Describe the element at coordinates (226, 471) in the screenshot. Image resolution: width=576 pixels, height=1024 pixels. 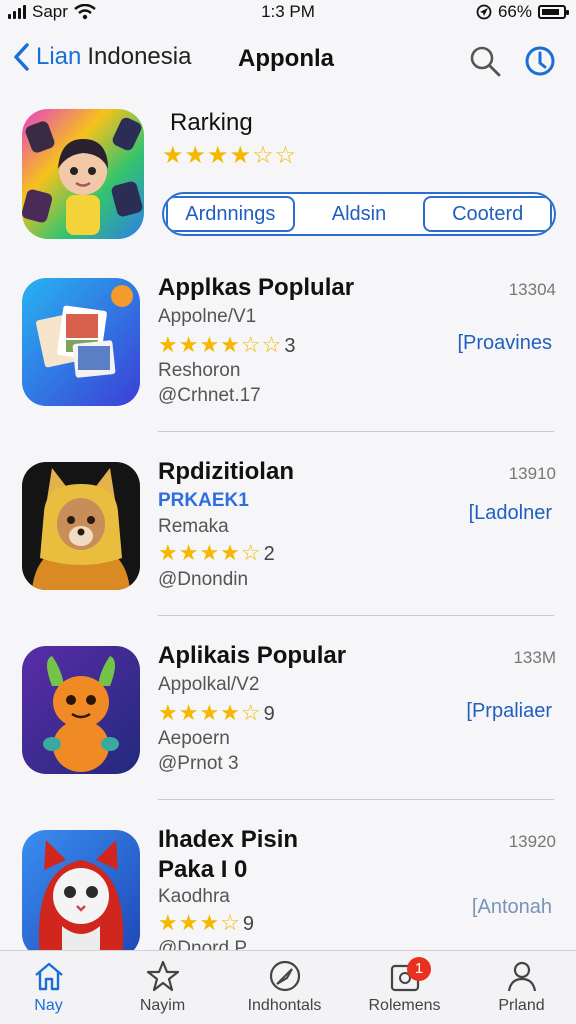
I see `app-name: Rpdizitiolan` at that location.